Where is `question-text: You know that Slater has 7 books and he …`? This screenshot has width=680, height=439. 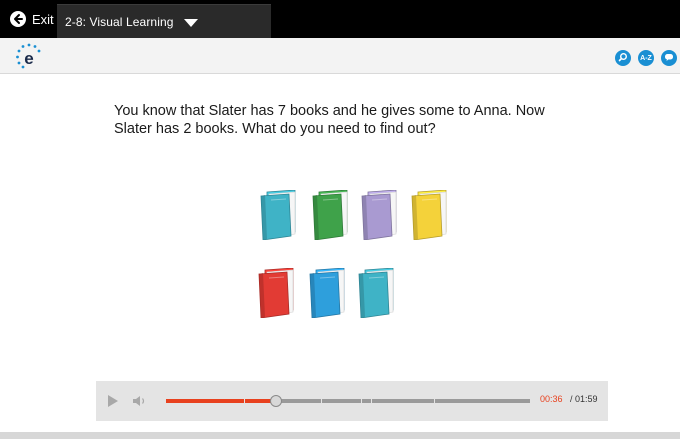
question-text: You know that Slater has 7 books and he … is located at coordinates (329, 120).